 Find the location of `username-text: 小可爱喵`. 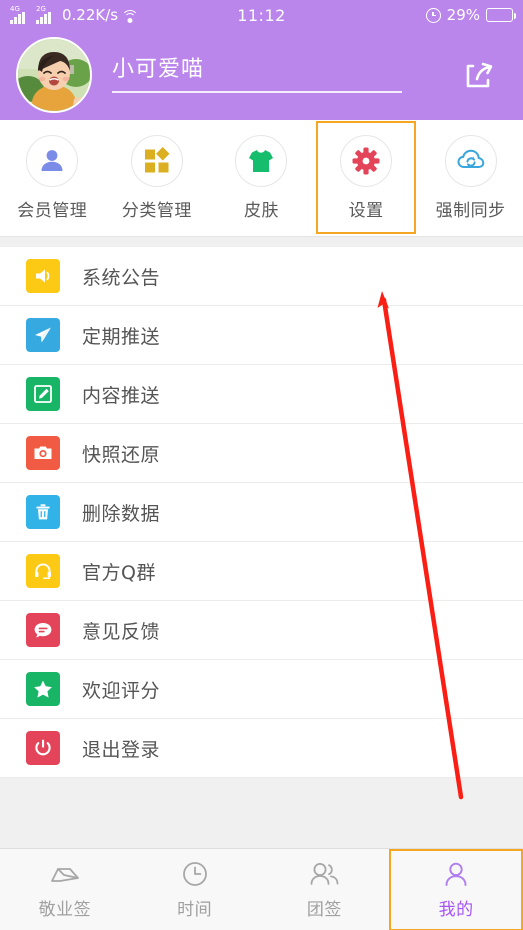

username-text: 小可爱喵 is located at coordinates (158, 70).